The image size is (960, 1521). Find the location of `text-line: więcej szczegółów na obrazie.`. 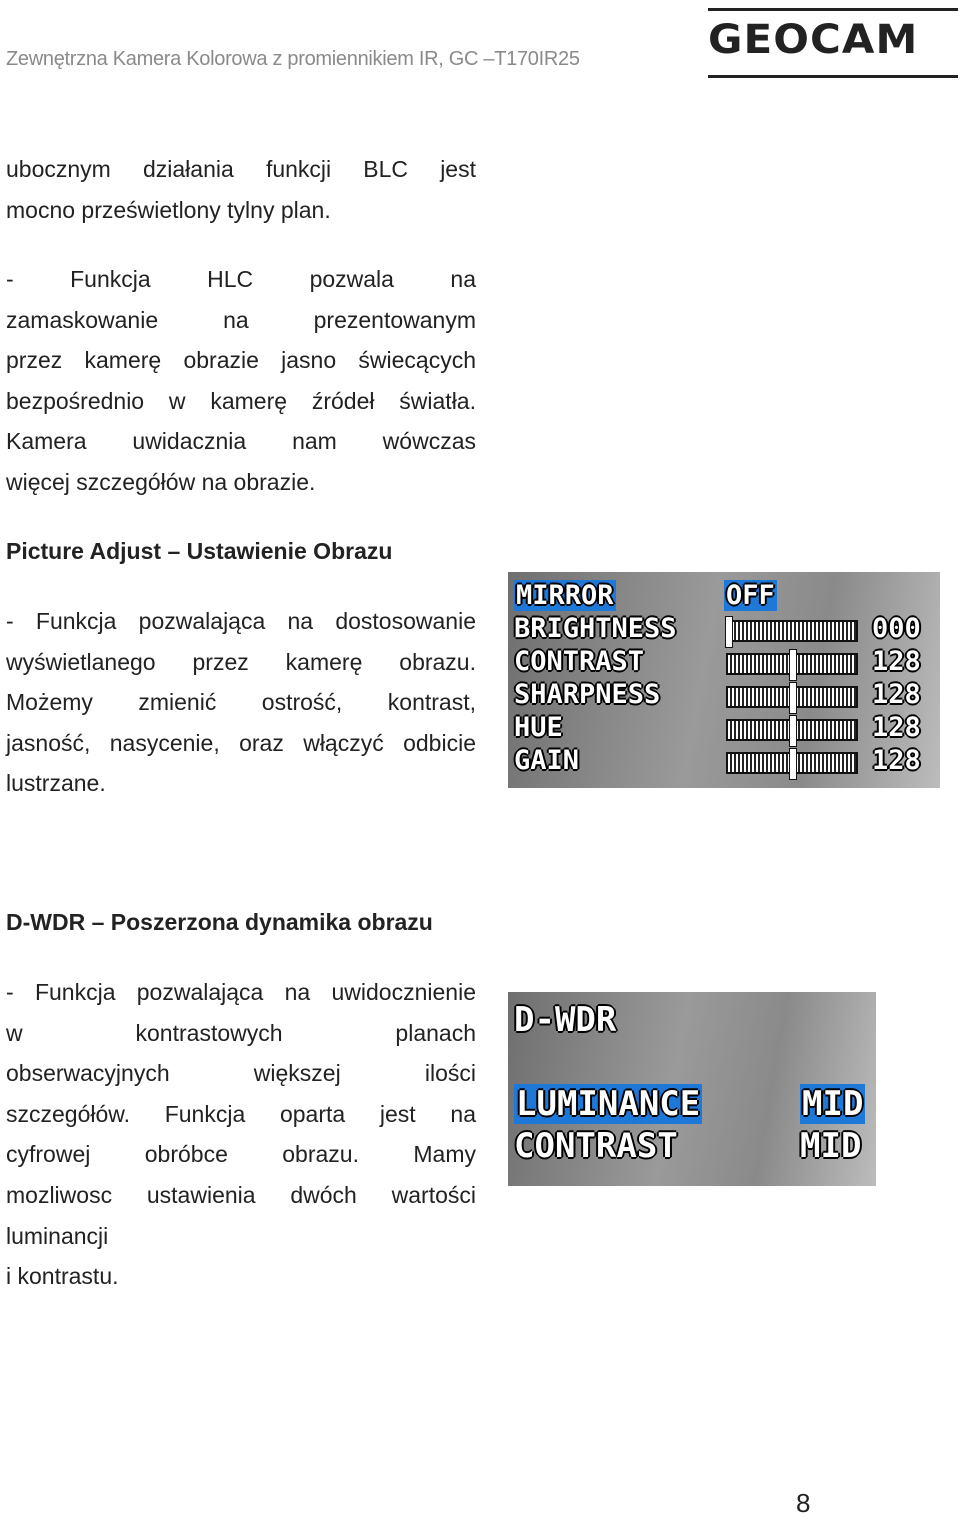

text-line: więcej szczegółów na obrazie. is located at coordinates (161, 481).